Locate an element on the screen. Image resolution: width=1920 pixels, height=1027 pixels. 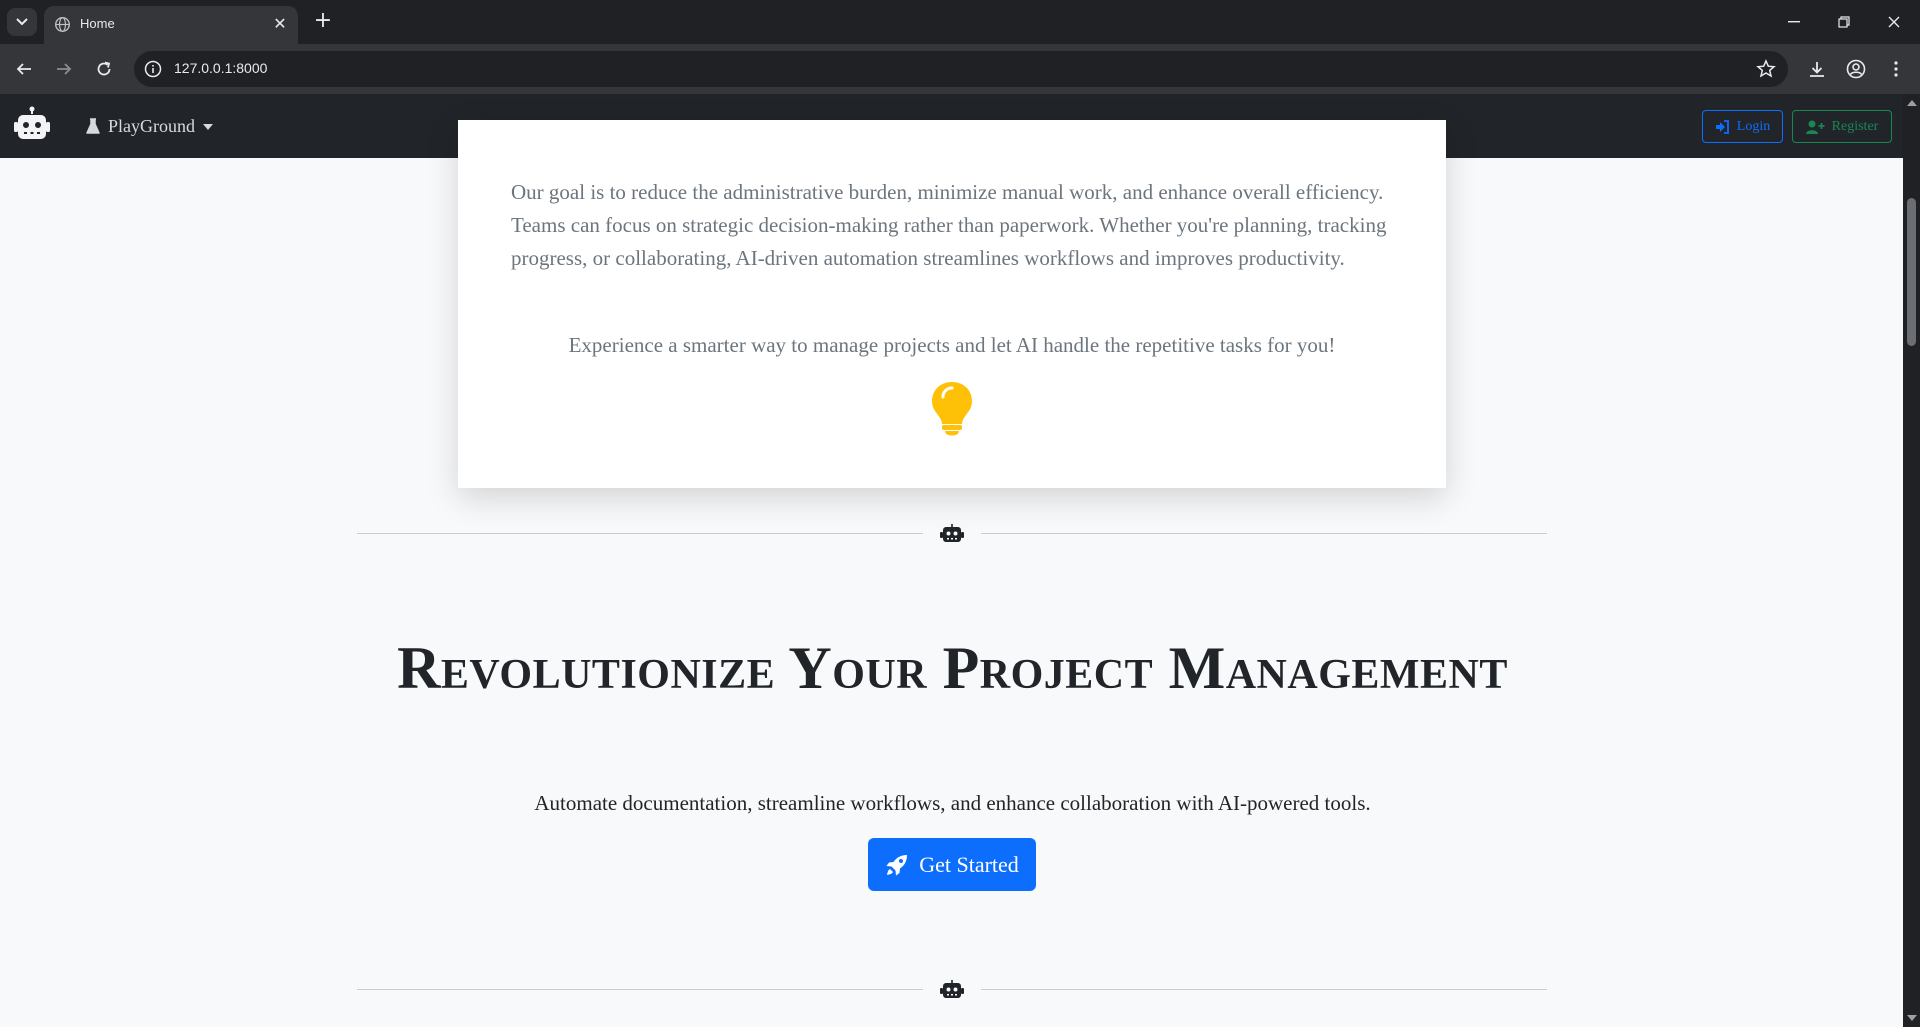
chevron-down-icon is located at coordinates (22, 22).